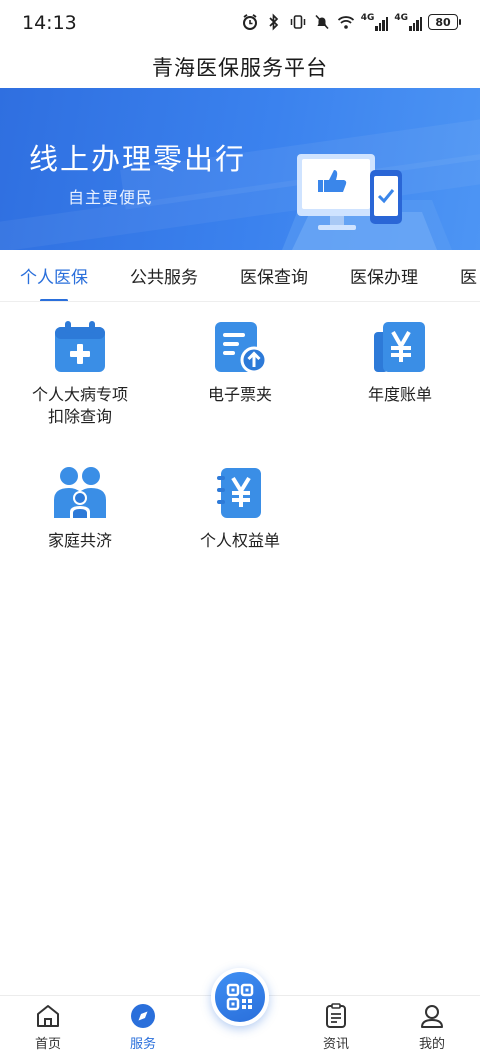 Image resolution: width=480 pixels, height=1058 pixels. What do you see at coordinates (241, 348) in the screenshot?
I see `e-invoice-icon` at bounding box center [241, 348].